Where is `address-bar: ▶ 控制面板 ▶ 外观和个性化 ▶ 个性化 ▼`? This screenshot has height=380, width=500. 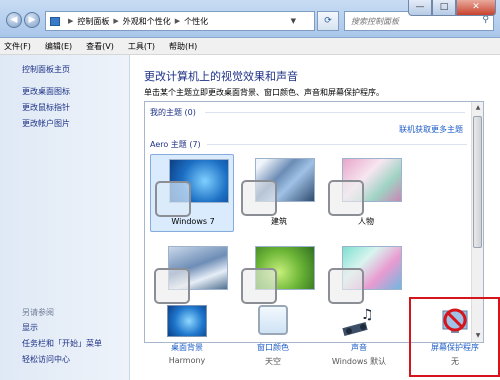
address-bar: ▶ 控制面板 ▶ 外观和个性化 ▶ 个性化 ▼ is located at coordinates (180, 21).